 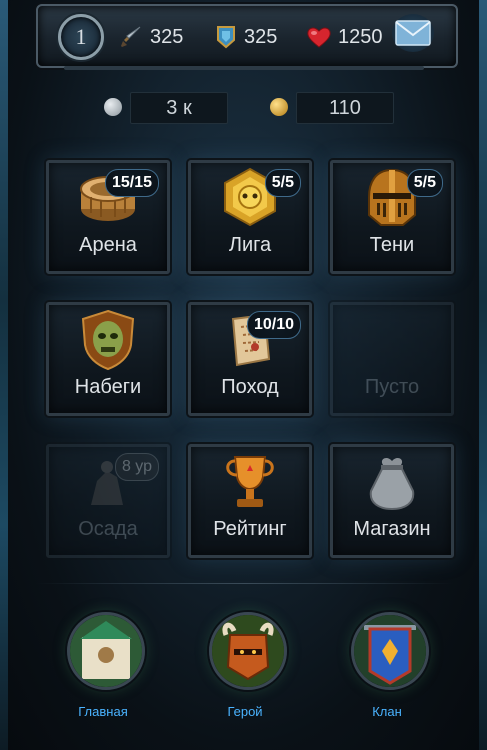 What do you see at coordinates (248, 651) in the screenshot?
I see `hero-icon` at bounding box center [248, 651].